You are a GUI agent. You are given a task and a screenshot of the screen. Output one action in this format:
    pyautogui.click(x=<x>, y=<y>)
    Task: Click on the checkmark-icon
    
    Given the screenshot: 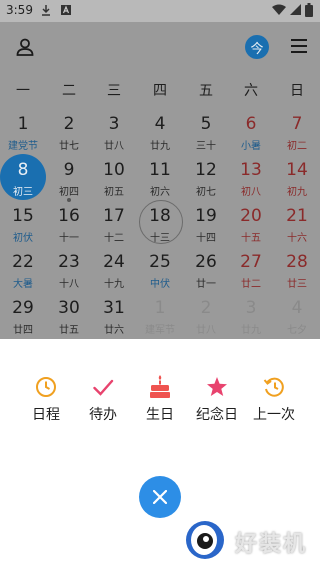 What is the action you would take?
    pyautogui.click(x=103, y=387)
    